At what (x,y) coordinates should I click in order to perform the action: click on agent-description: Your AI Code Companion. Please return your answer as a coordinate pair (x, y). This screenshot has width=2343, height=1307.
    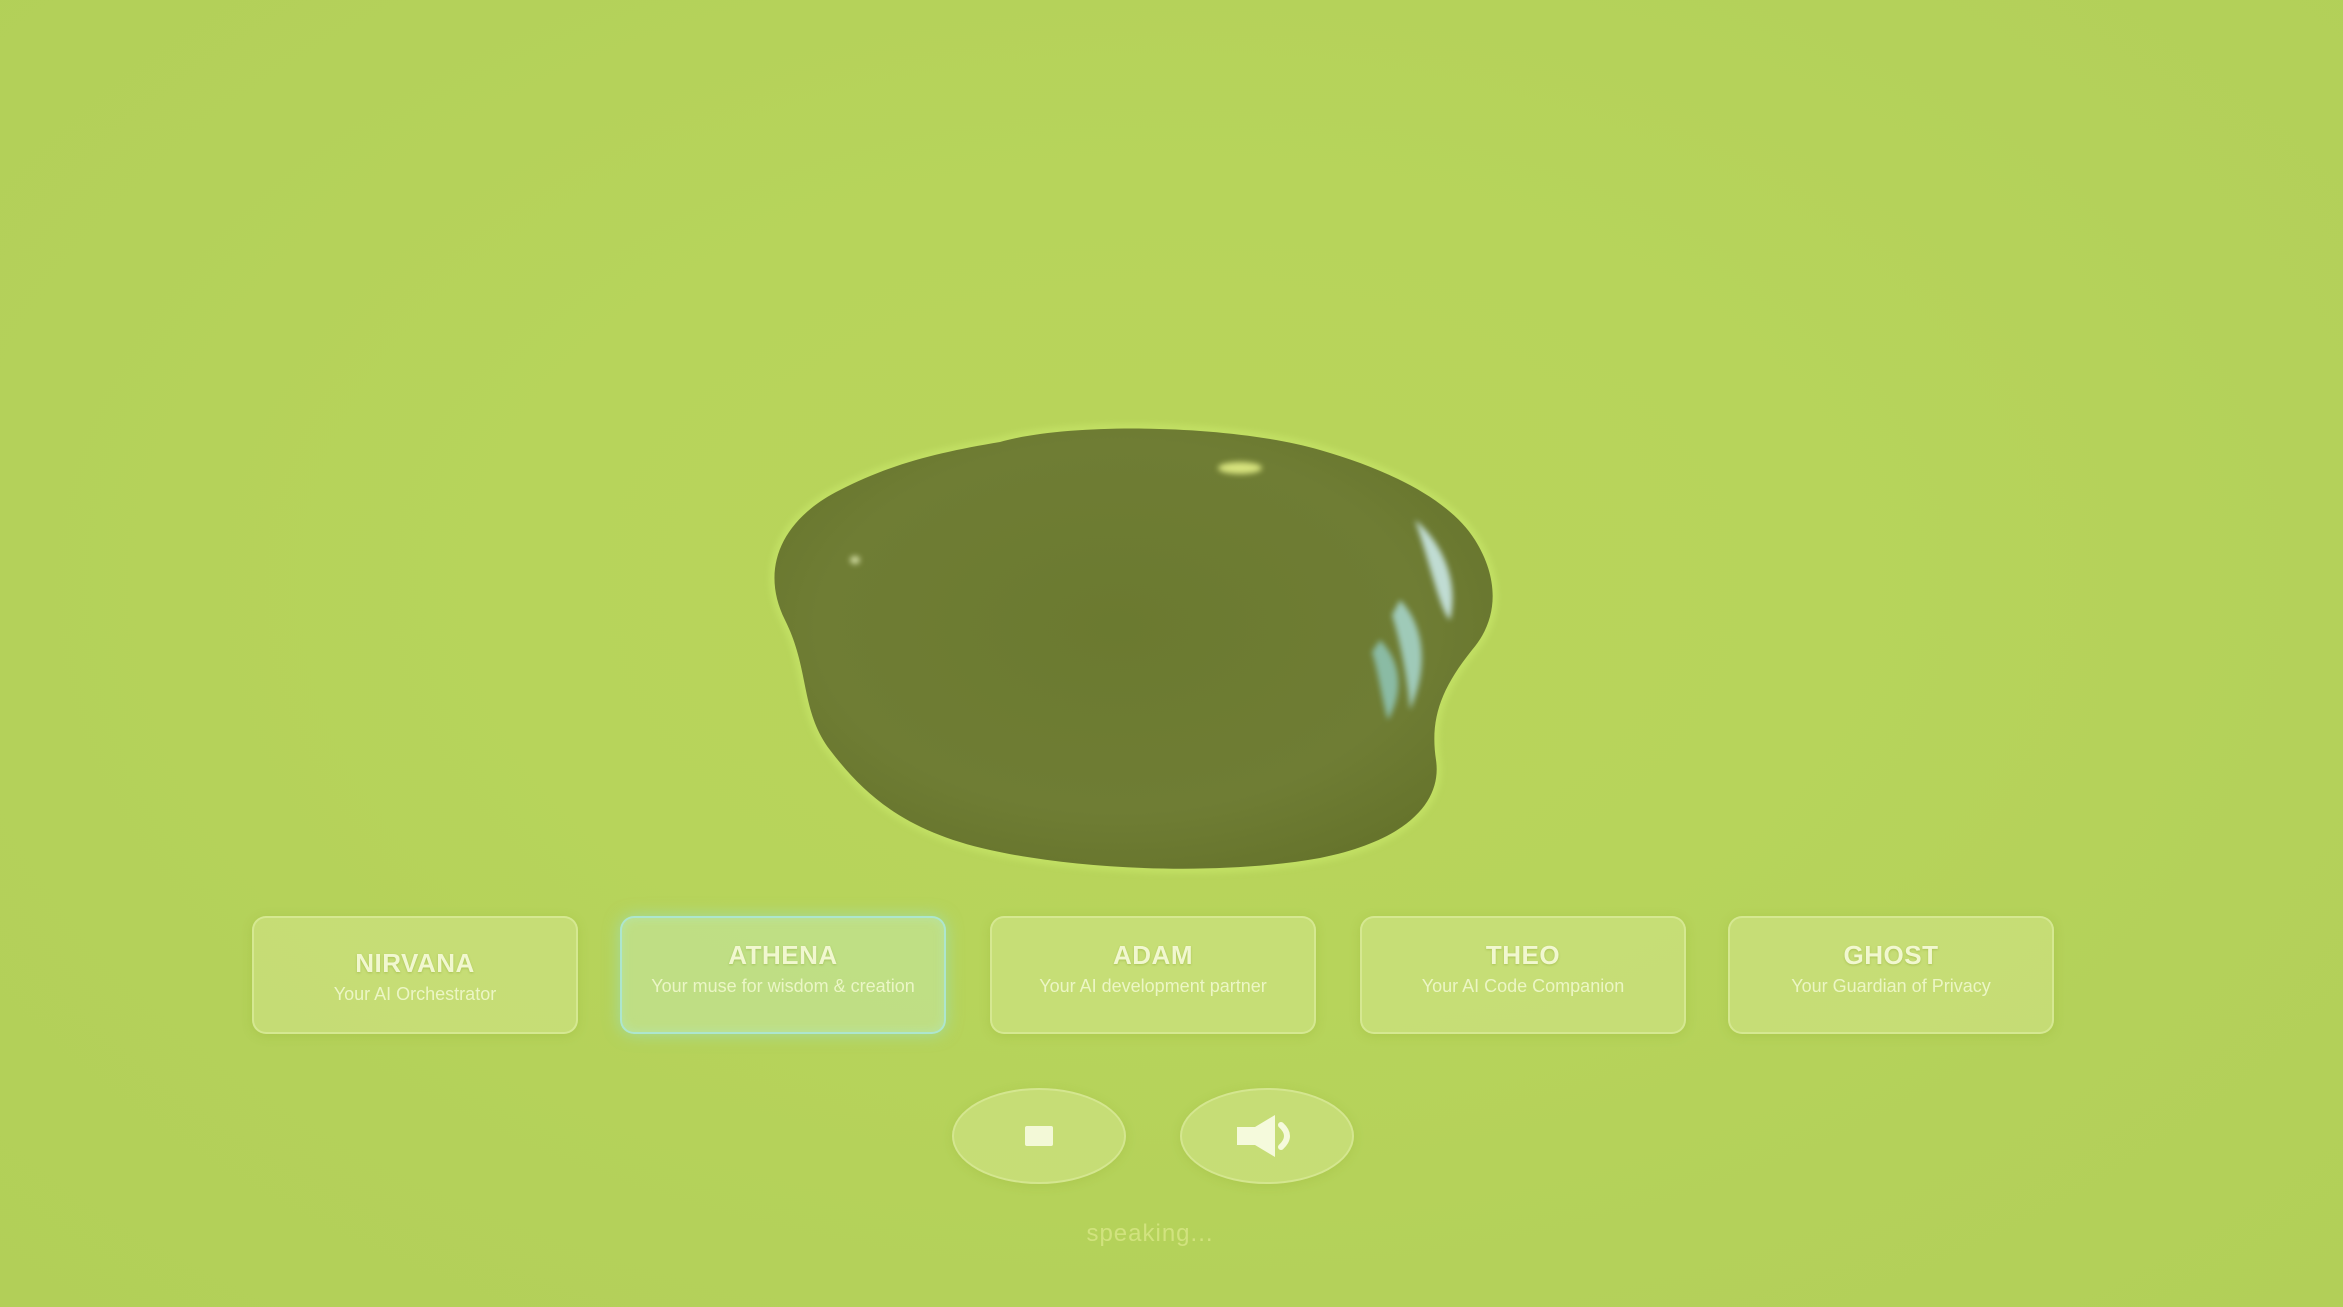
    Looking at the image, I should click on (1523, 986).